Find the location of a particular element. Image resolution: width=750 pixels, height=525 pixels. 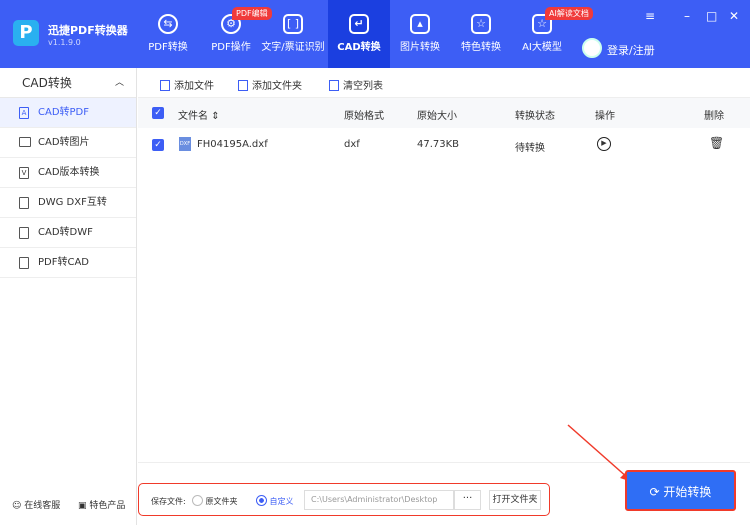

save-label: 保存文件: is located at coordinates (168, 501).